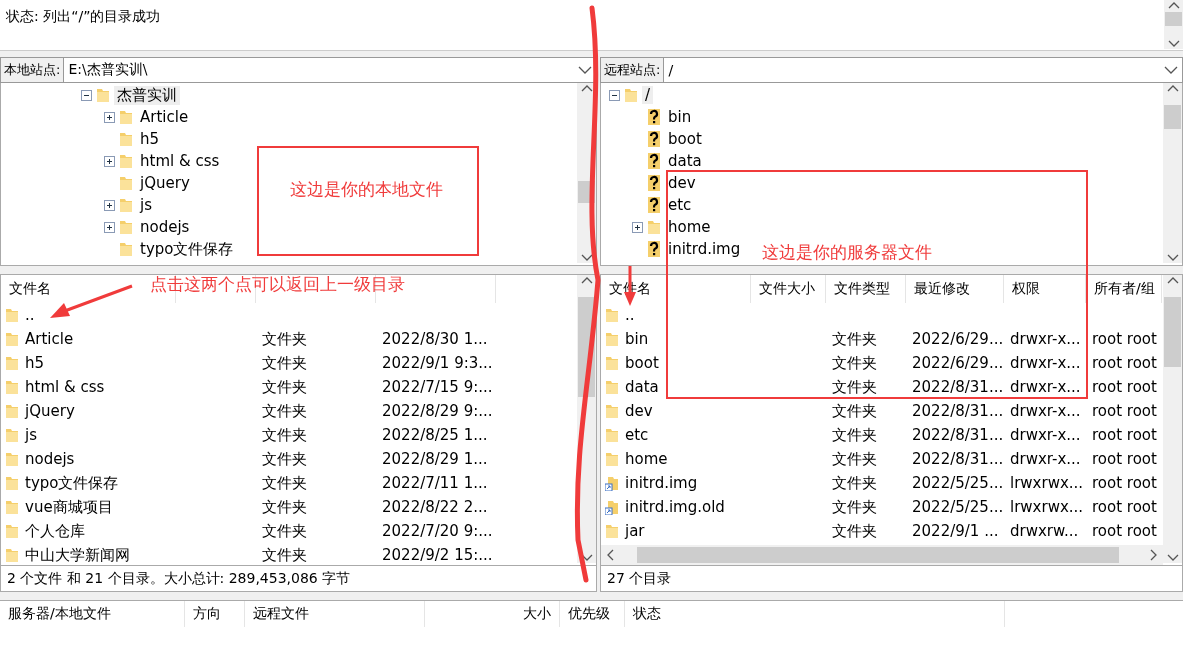 This screenshot has height=655, width=1183. What do you see at coordinates (55, 531) in the screenshot?
I see `file-name: 个人仓库` at bounding box center [55, 531].